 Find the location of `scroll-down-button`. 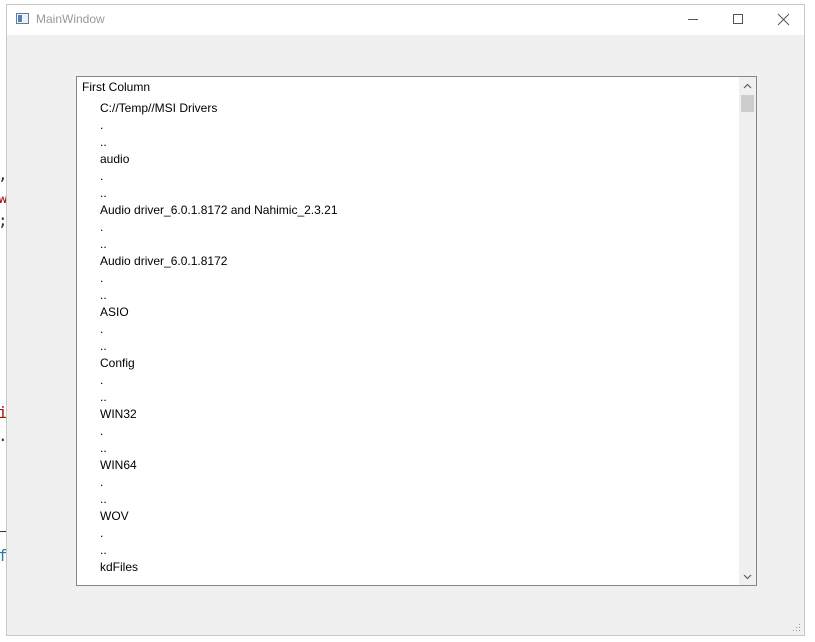

scroll-down-button is located at coordinates (747, 576).